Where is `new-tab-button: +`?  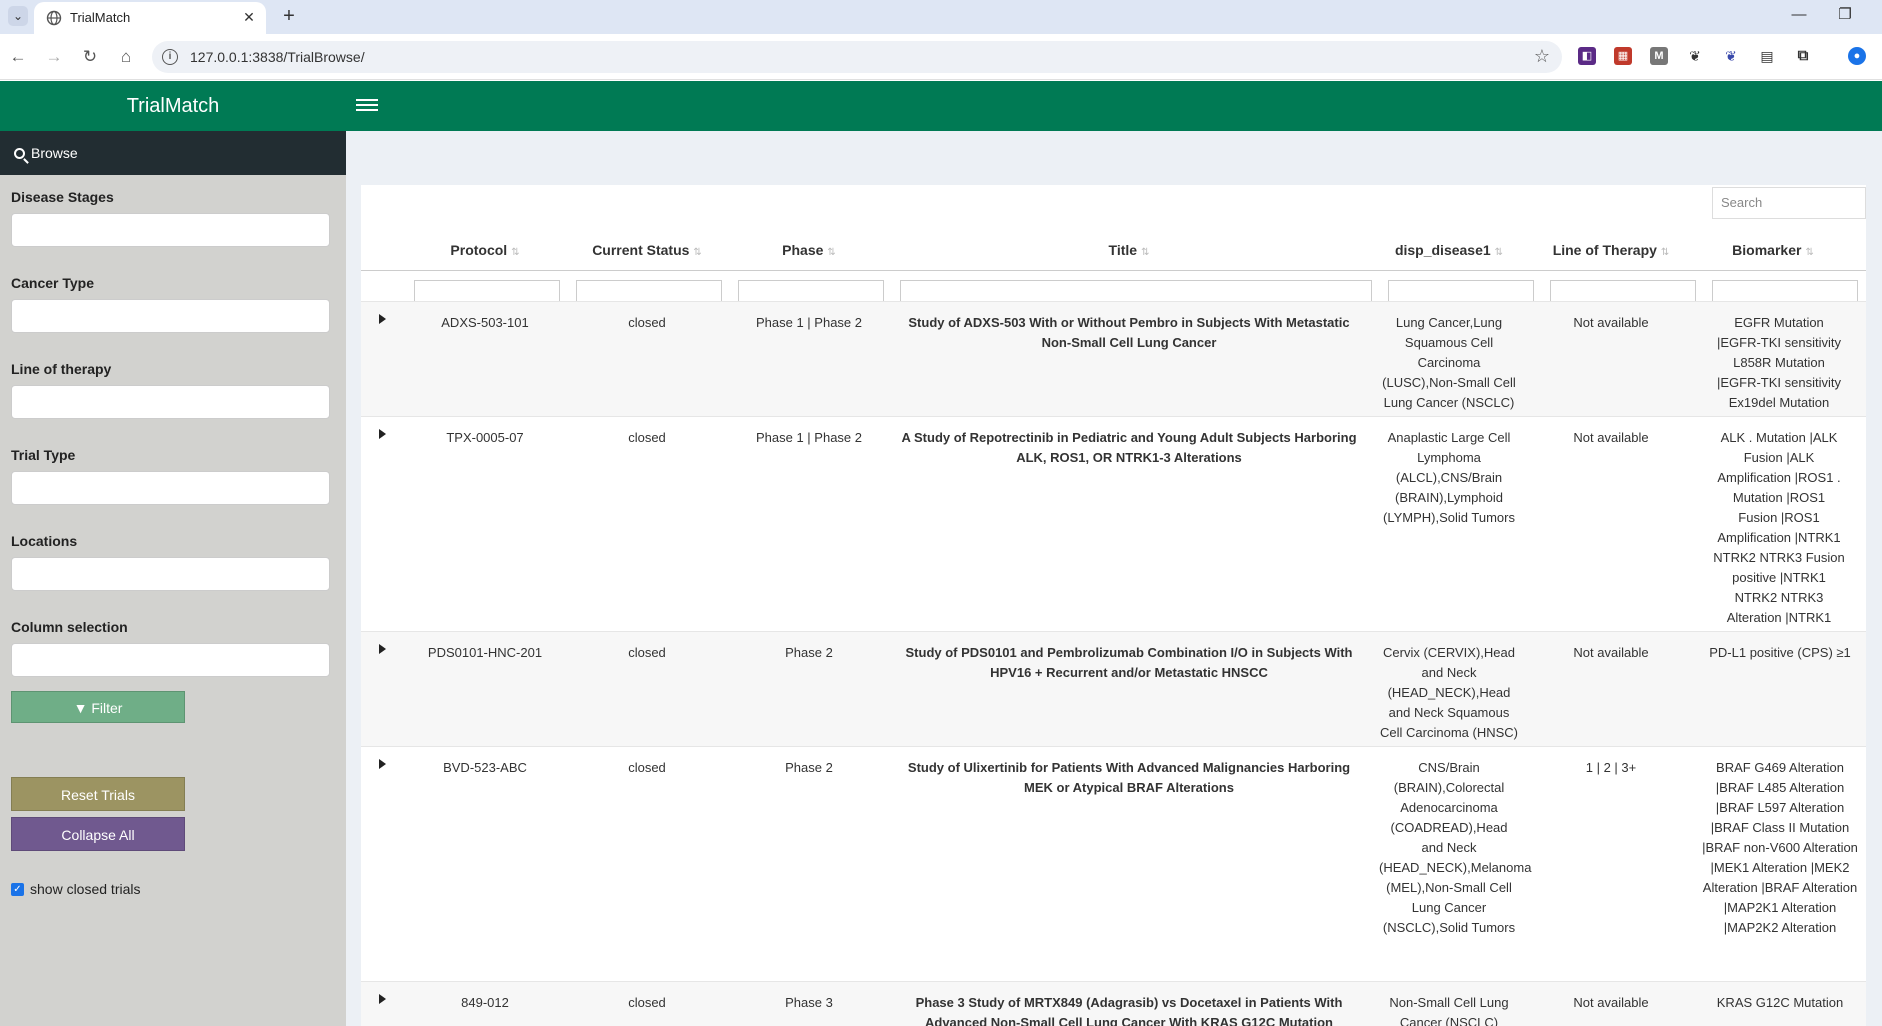 new-tab-button: + is located at coordinates (289, 16).